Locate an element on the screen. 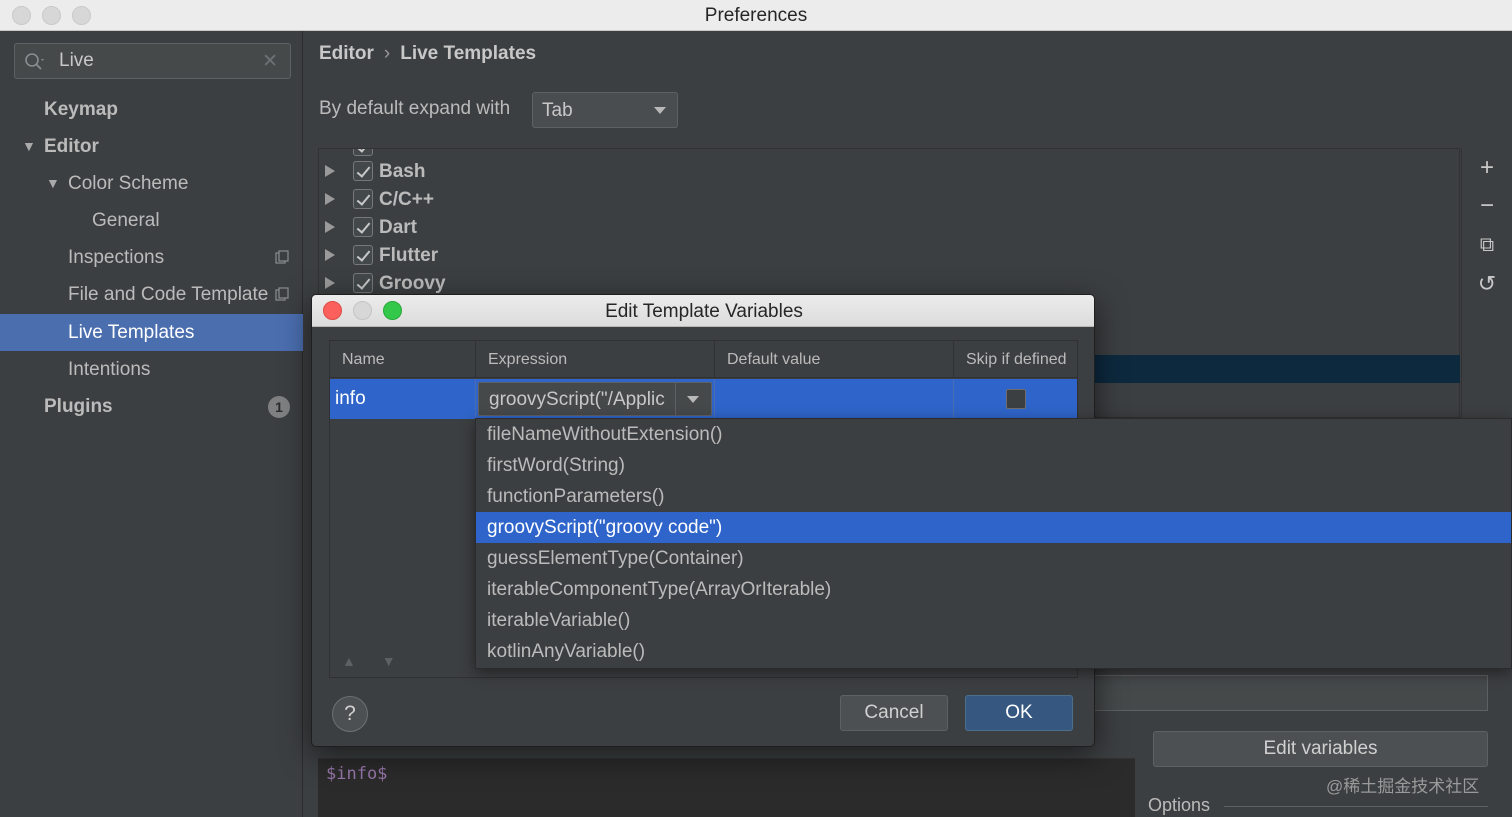 The image size is (1512, 817). copy-template-button: ⧉ is located at coordinates (1487, 245).